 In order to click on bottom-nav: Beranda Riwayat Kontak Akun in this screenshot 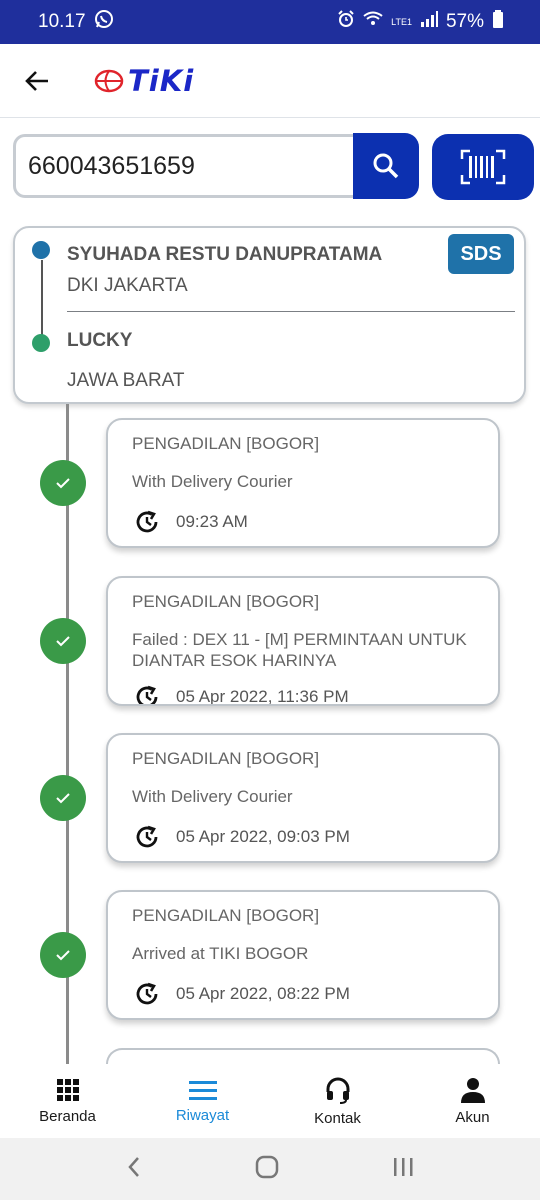, I will do `click(270, 1101)`.